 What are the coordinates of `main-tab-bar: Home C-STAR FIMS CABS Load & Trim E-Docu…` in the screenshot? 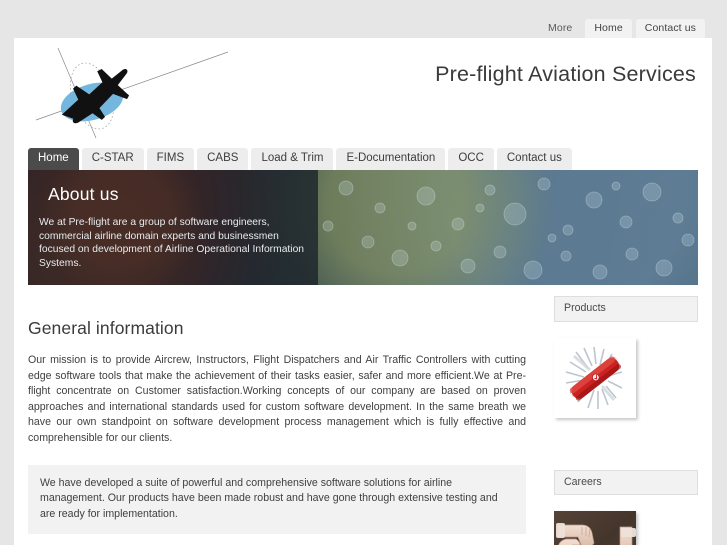 It's located at (300, 158).